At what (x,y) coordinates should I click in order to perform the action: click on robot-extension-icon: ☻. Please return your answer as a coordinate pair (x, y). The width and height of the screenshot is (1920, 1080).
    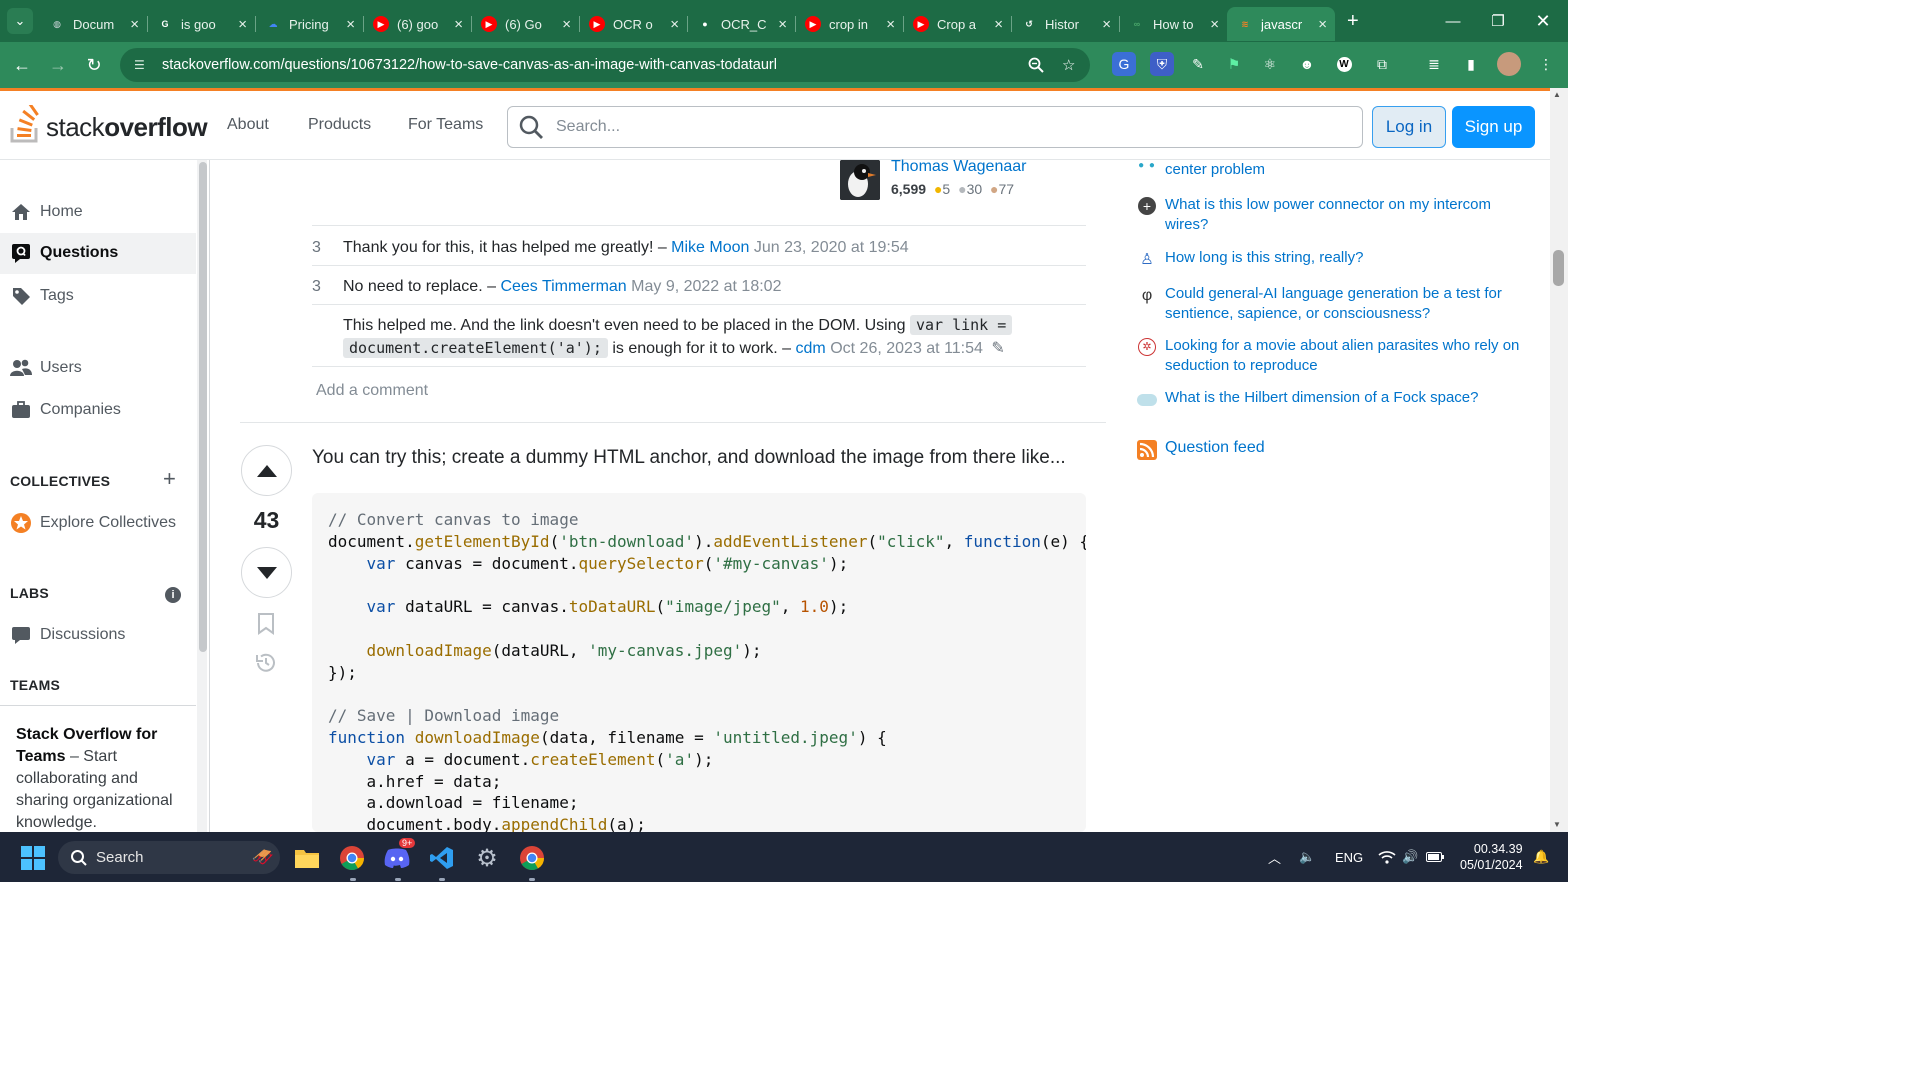
    Looking at the image, I should click on (1307, 64).